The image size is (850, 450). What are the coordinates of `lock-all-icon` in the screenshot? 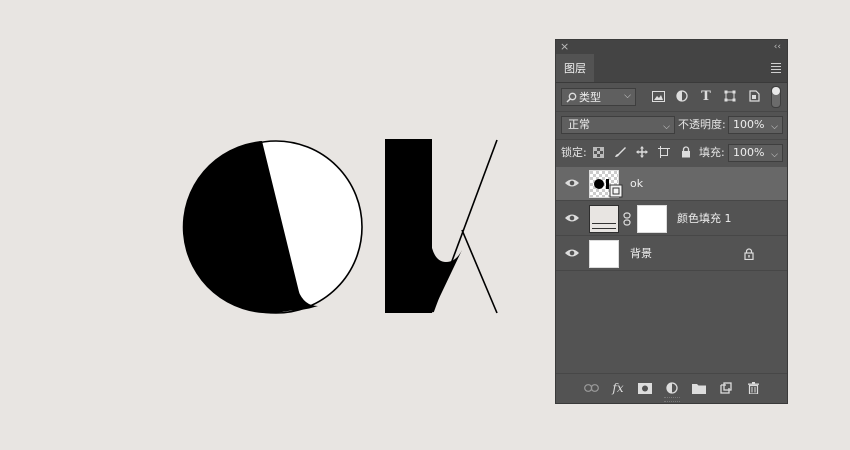 It's located at (686, 152).